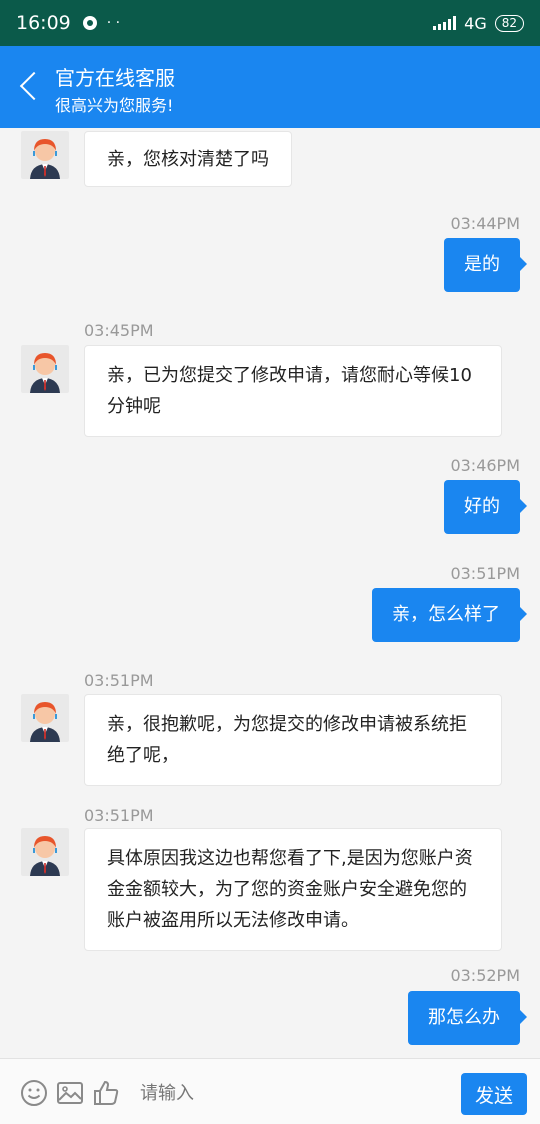  Describe the element at coordinates (270, 87) in the screenshot. I see `chat-header: 官方在线客服 很高兴为您服务!` at that location.